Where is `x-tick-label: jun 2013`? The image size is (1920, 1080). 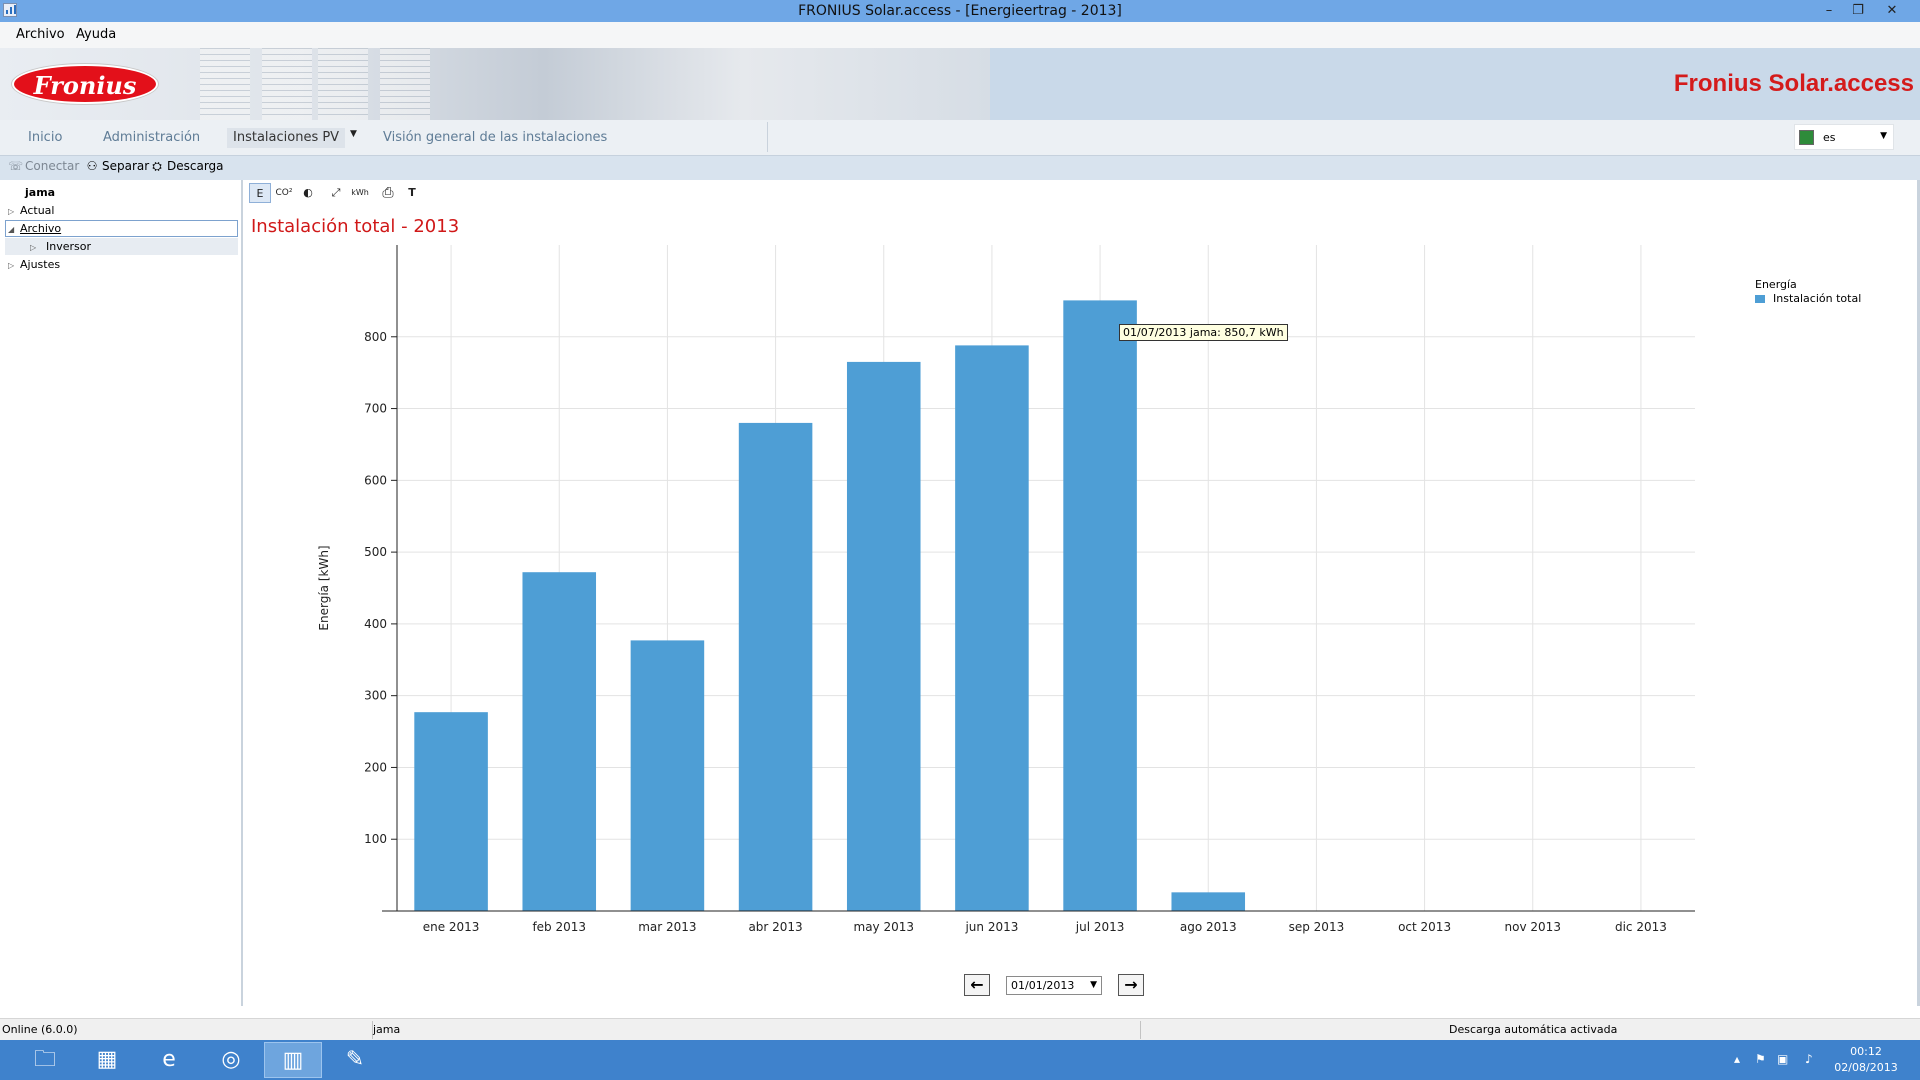
x-tick-label: jun 2013 is located at coordinates (991, 927).